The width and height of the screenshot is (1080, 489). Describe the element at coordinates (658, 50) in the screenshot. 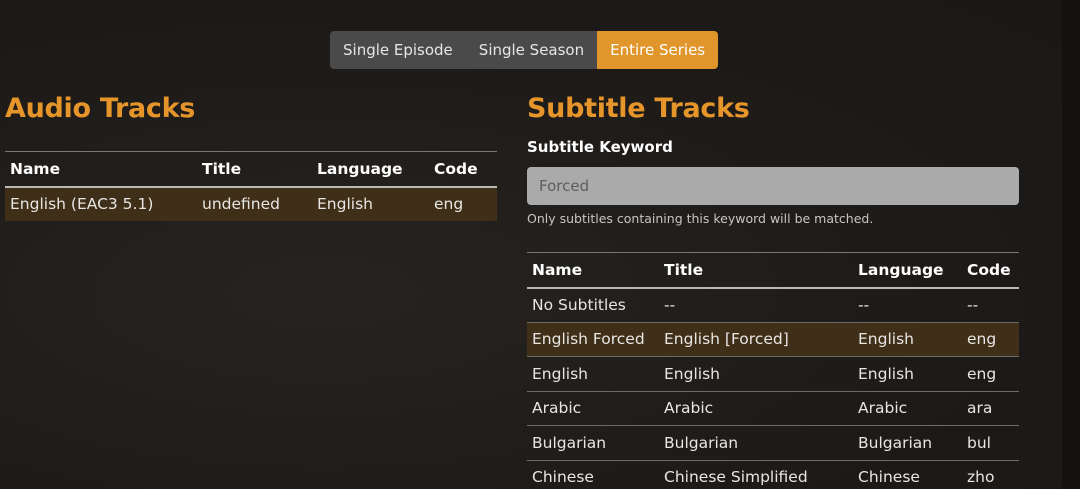

I see `entire-series-button: Entire Series` at that location.